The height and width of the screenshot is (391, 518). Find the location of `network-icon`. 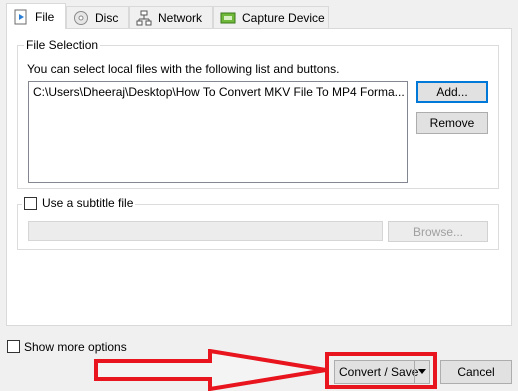

network-icon is located at coordinates (144, 18).